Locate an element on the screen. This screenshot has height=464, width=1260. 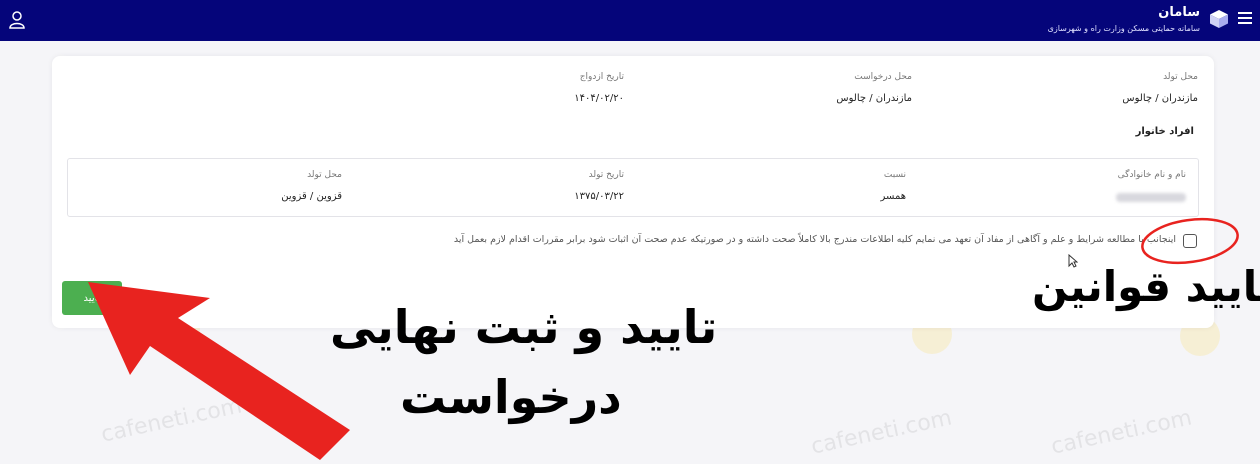
final-caption-line2: درخواست is located at coordinates (511, 397).